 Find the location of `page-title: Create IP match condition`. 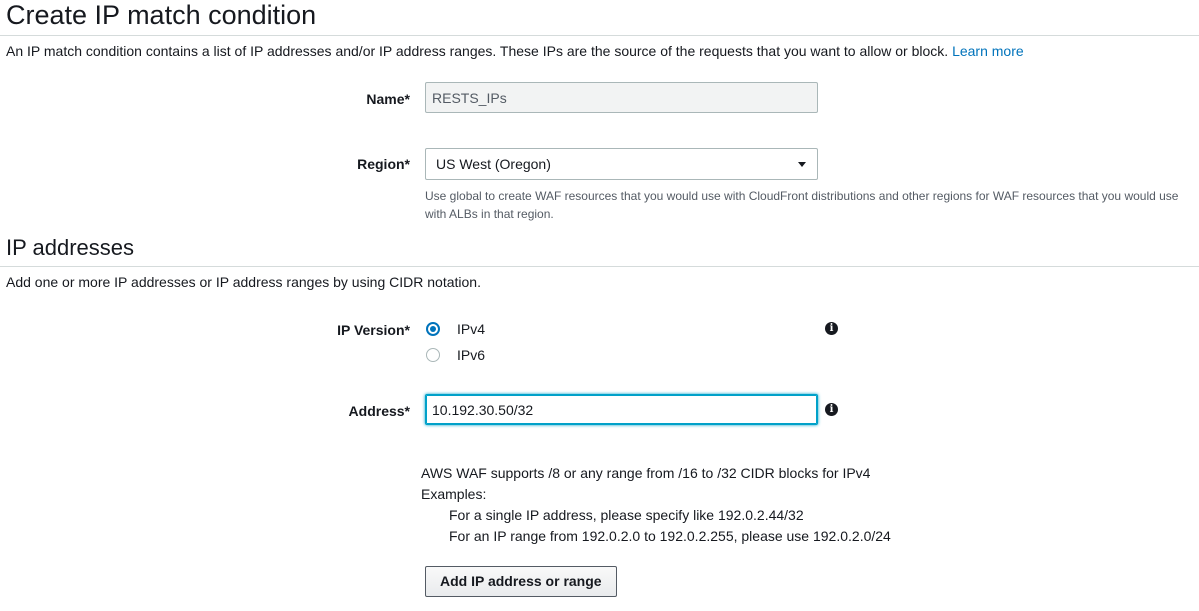

page-title: Create IP match condition is located at coordinates (161, 15).